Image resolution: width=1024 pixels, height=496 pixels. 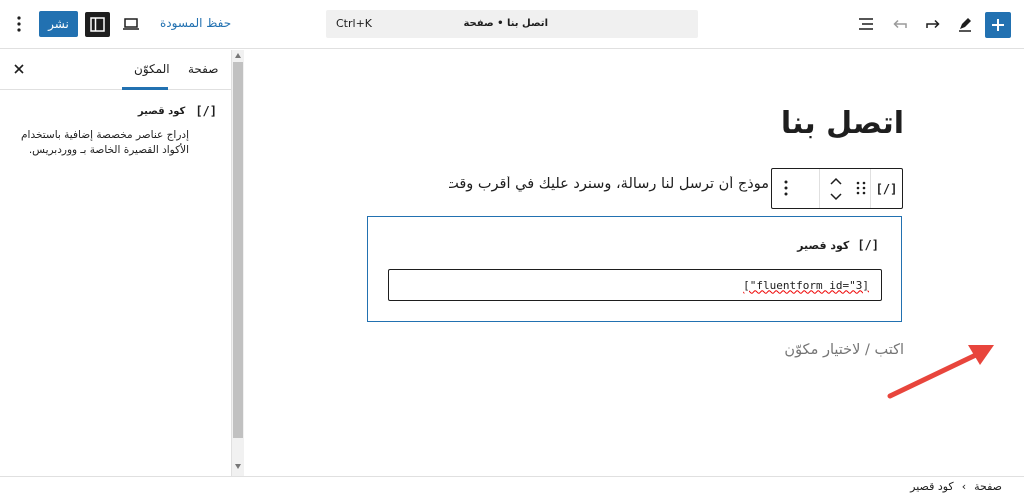 I want to click on toolbar-divider, so click(x=819, y=188).